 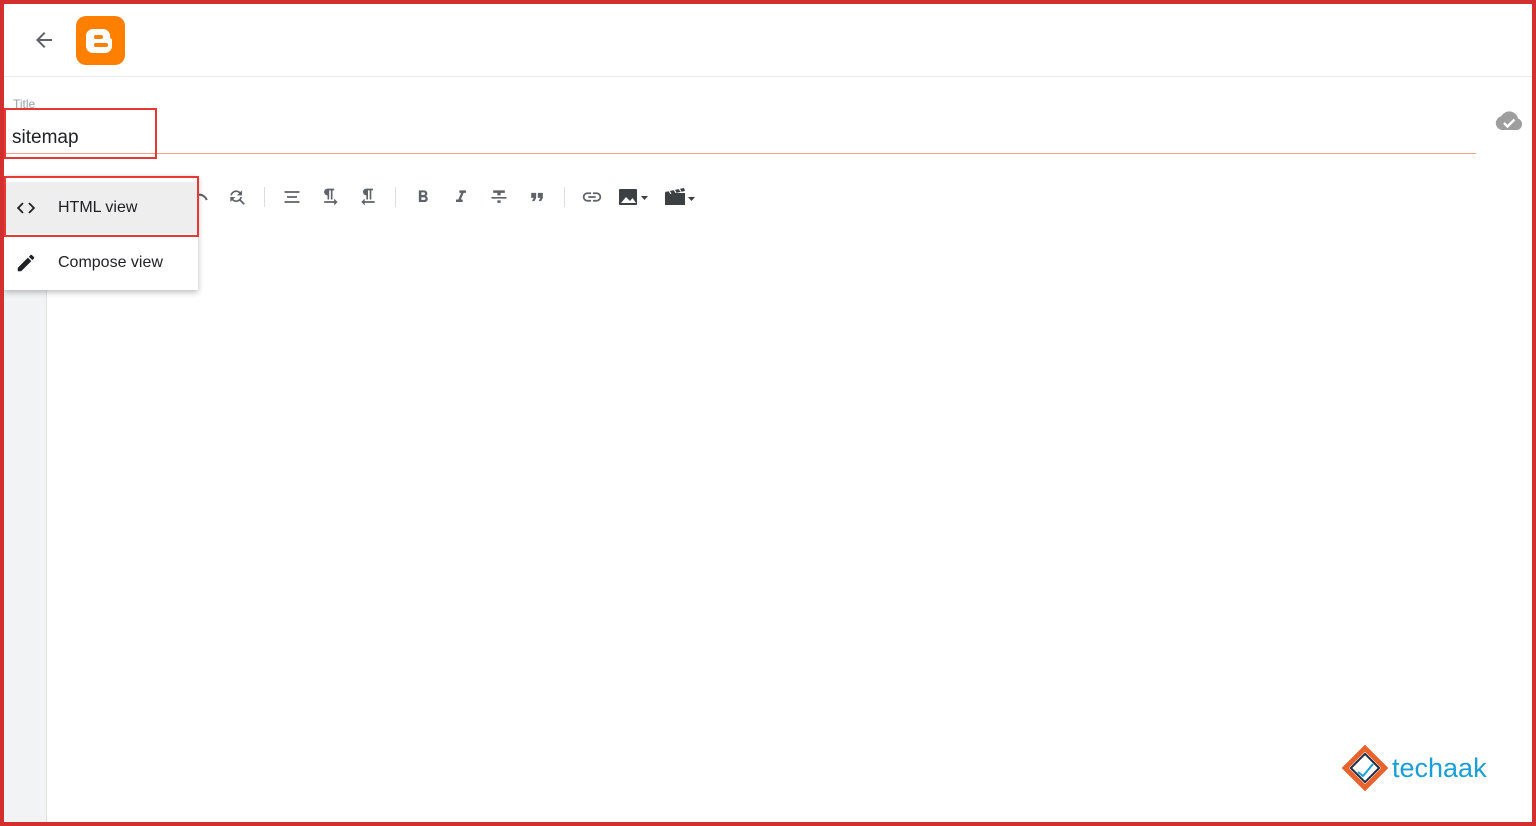 I want to click on menu-item-label: Compose view, so click(x=110, y=262).